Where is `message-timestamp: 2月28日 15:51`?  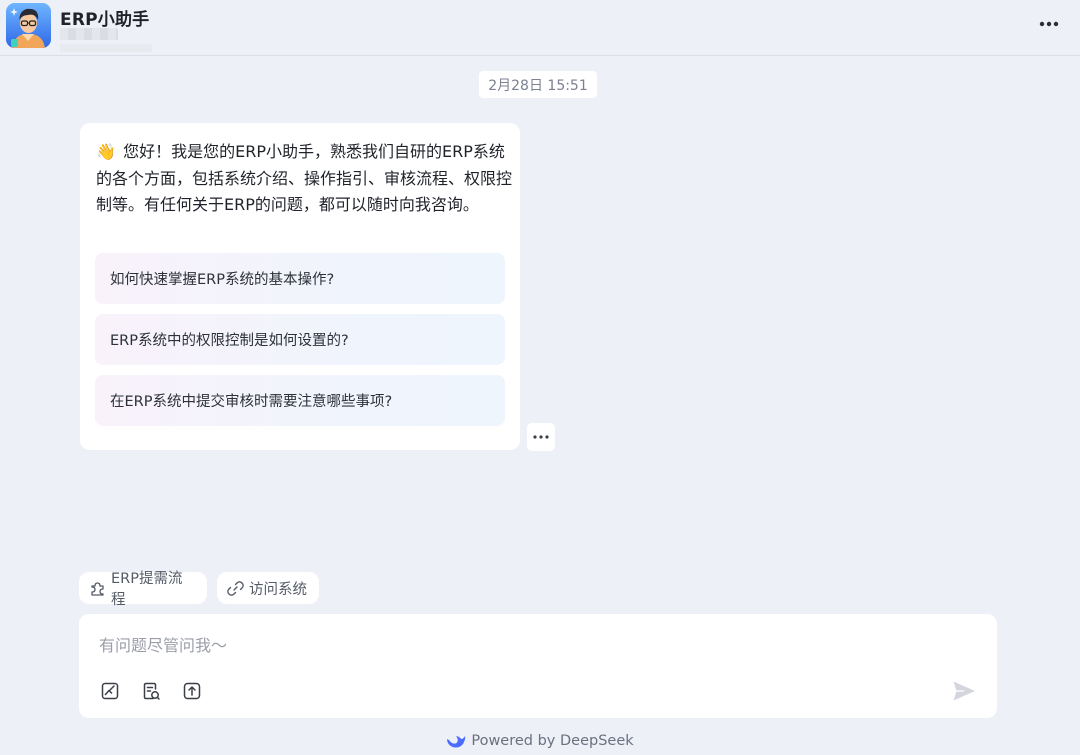
message-timestamp: 2月28日 15:51 is located at coordinates (538, 84).